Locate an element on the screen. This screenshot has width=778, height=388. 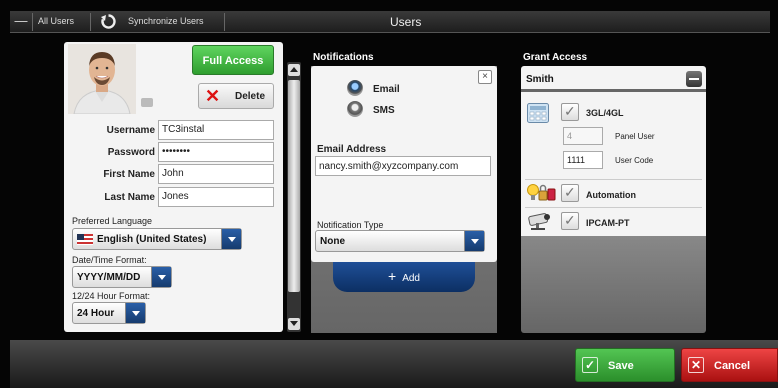
username-field: TC3instal is located at coordinates (216, 130).